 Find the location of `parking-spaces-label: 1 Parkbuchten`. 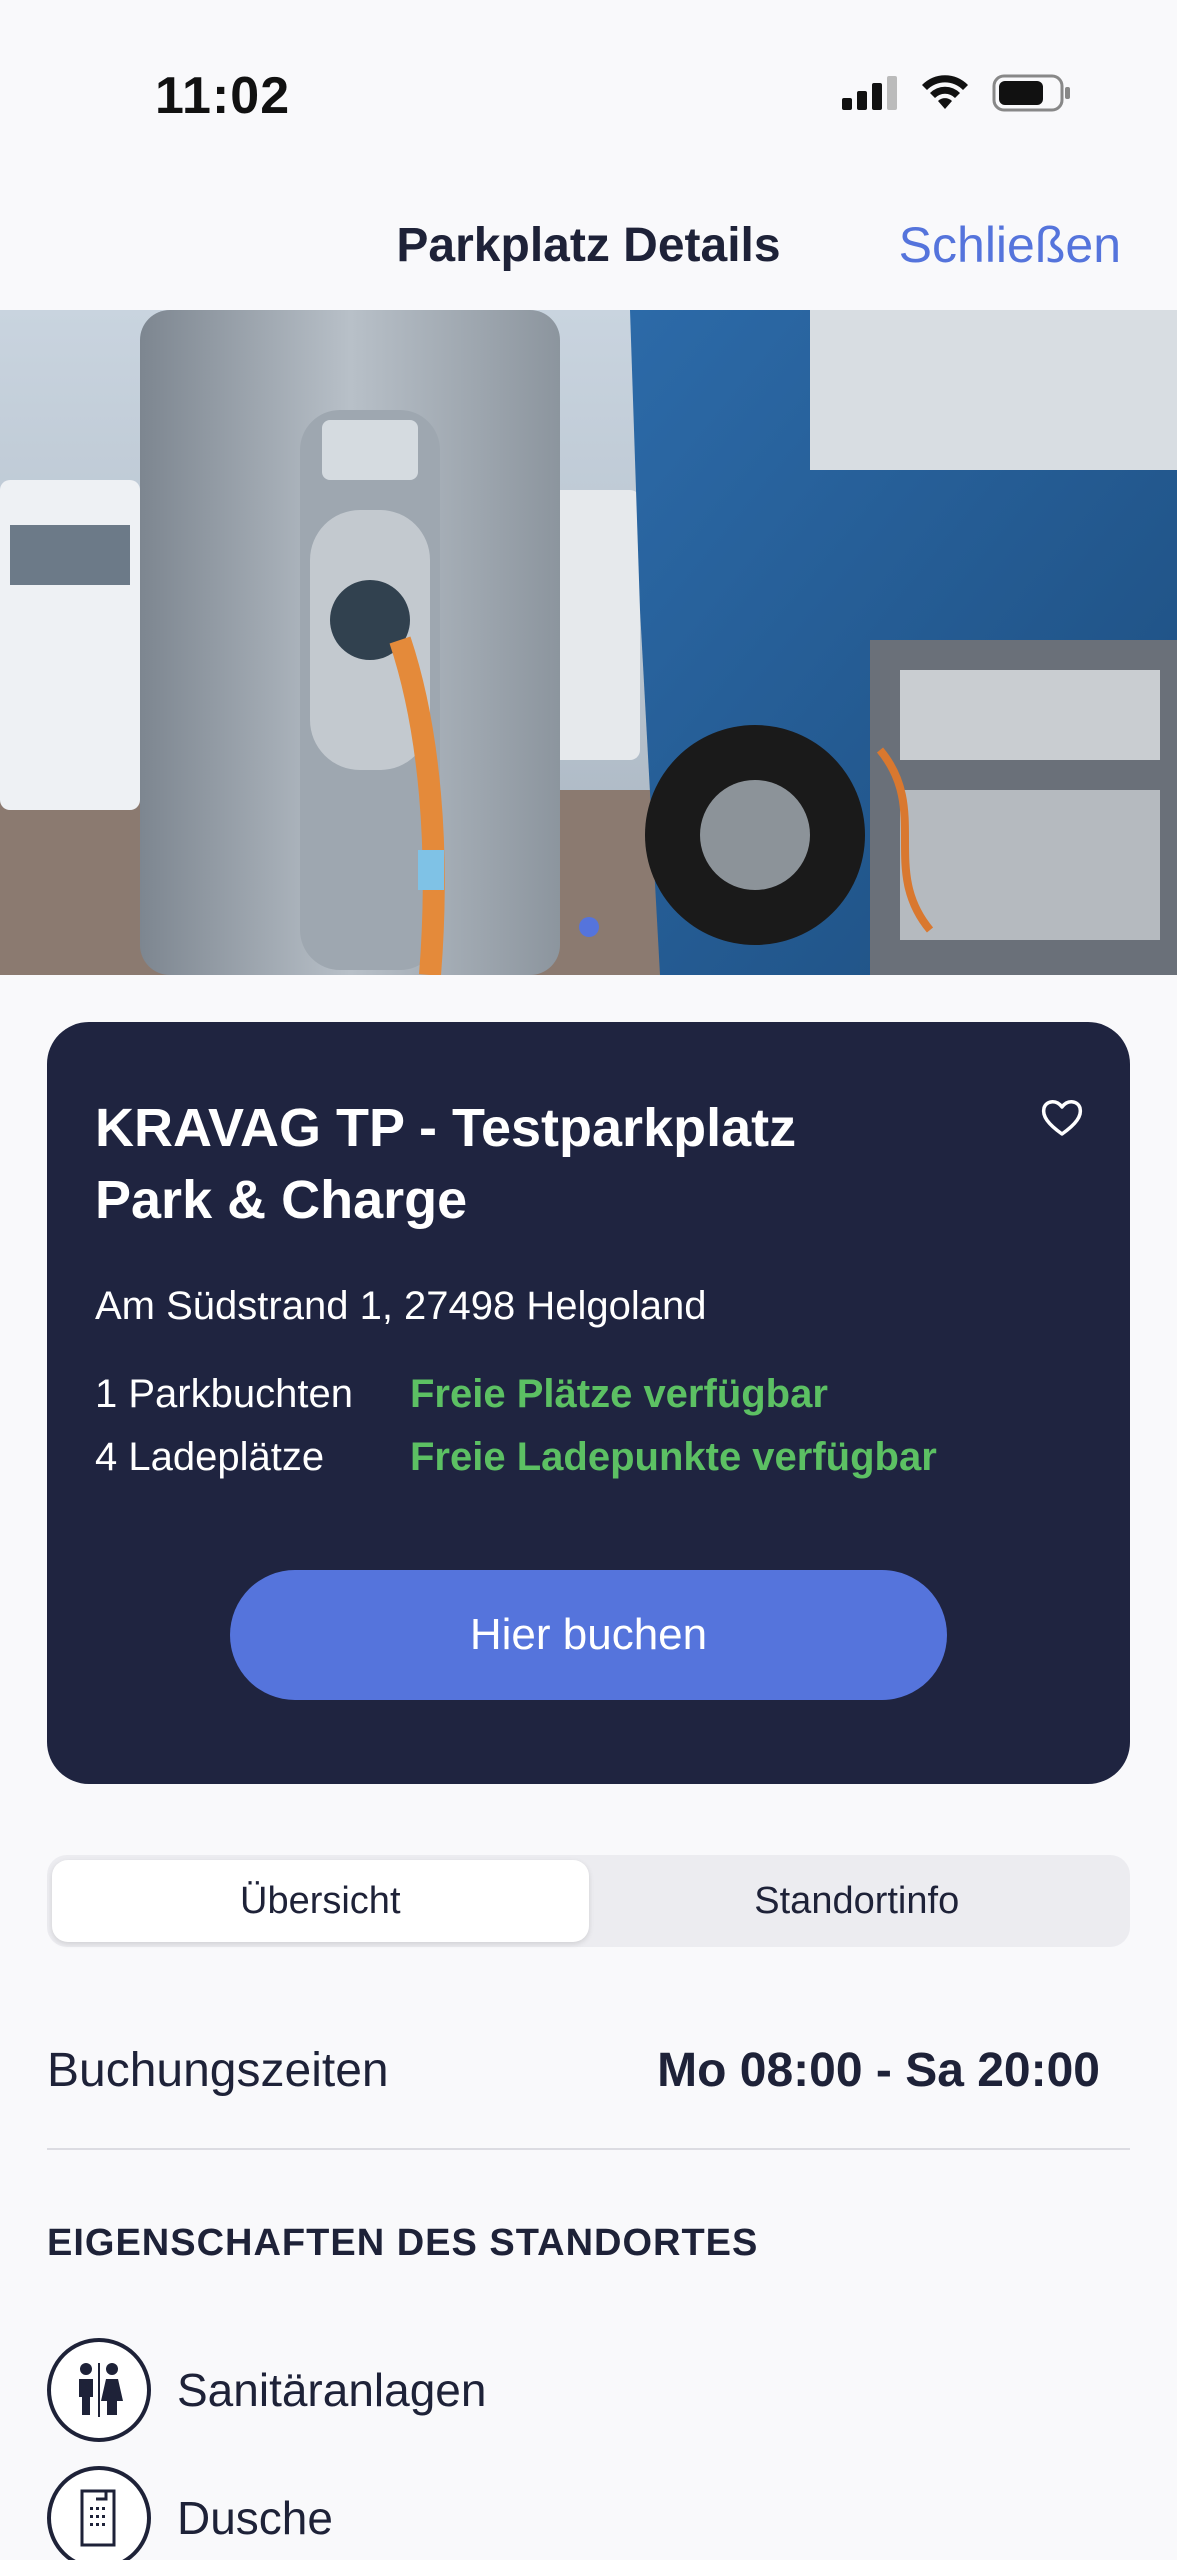

parking-spaces-label: 1 Parkbuchten is located at coordinates (224, 1394).